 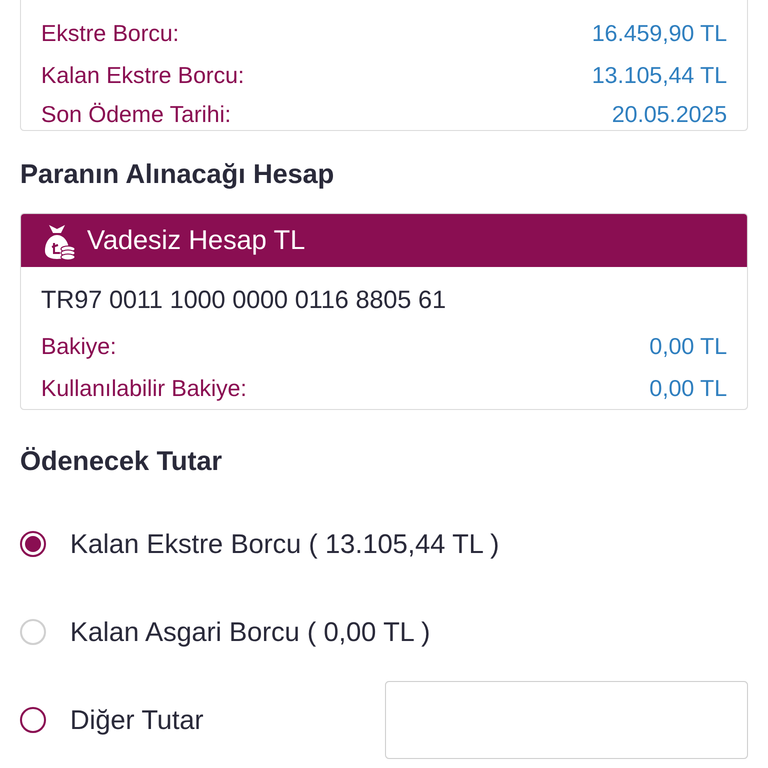 What do you see at coordinates (669, 114) in the screenshot?
I see `field-value: 20.05.2025` at bounding box center [669, 114].